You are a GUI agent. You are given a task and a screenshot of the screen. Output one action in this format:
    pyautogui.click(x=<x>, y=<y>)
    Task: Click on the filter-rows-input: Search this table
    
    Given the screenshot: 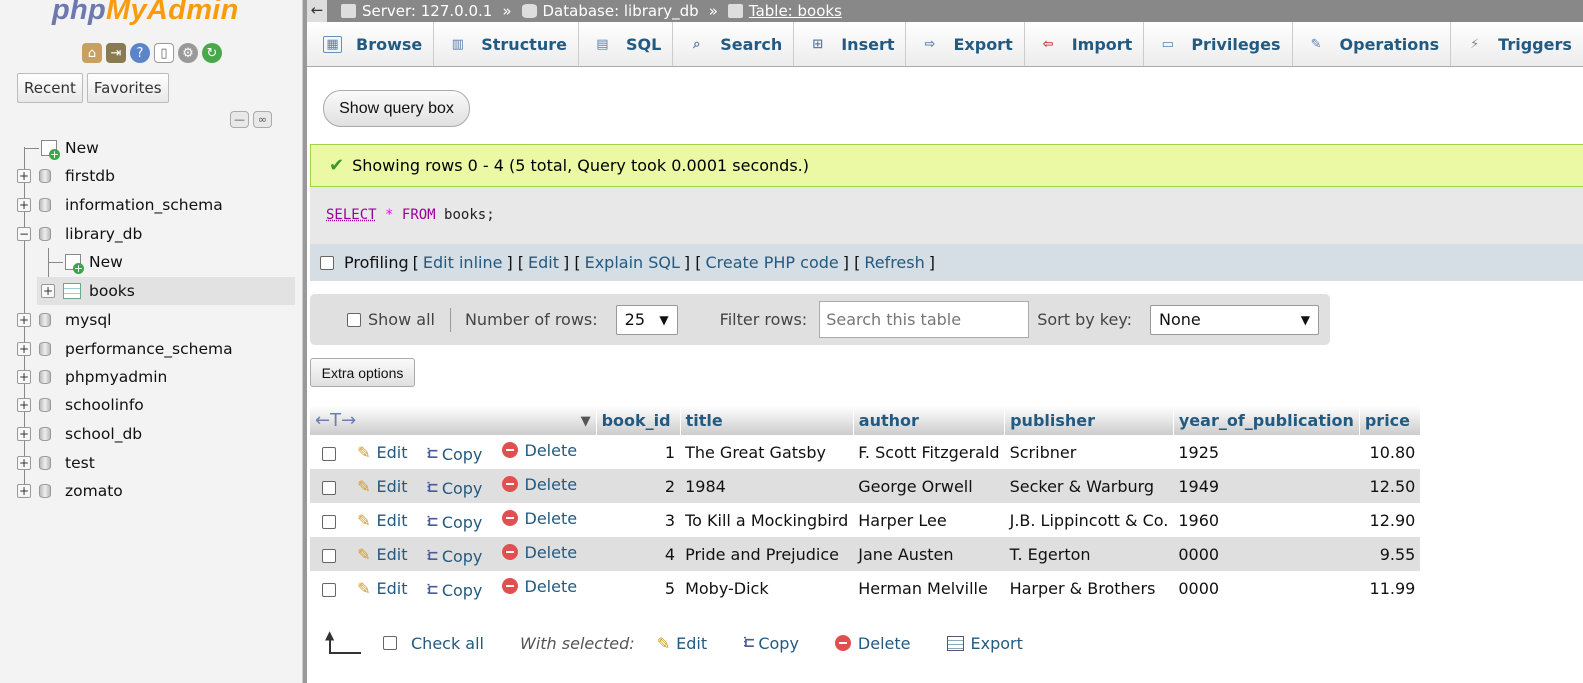 What is the action you would take?
    pyautogui.click(x=924, y=319)
    